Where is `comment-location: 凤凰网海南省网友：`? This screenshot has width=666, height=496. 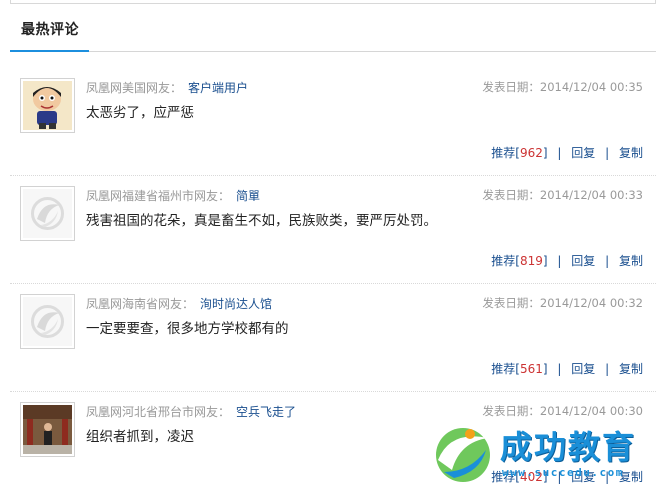 comment-location: 凤凰网海南省网友： is located at coordinates (140, 304).